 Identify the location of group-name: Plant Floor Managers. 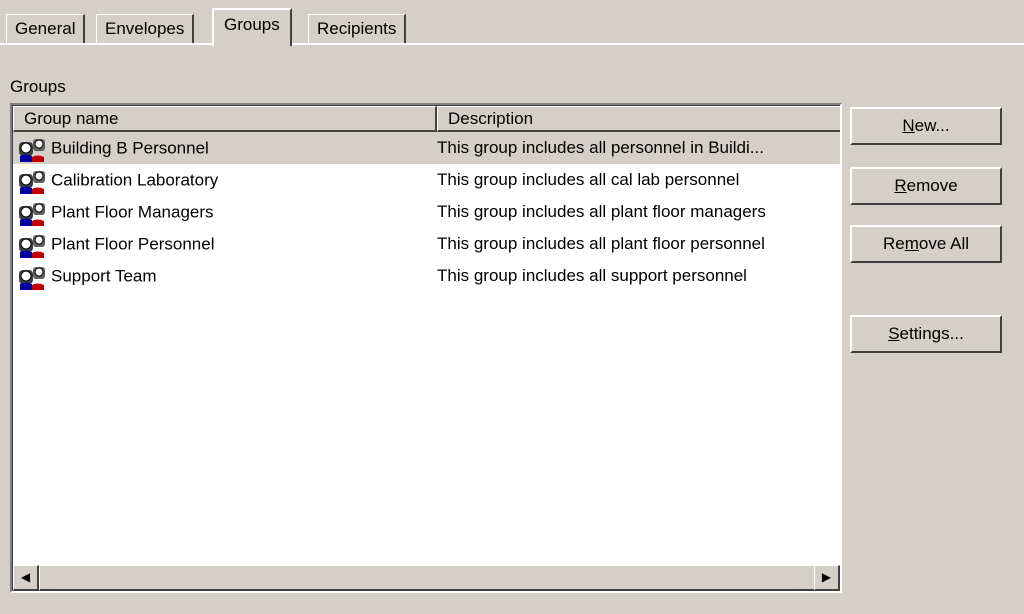
(132, 212).